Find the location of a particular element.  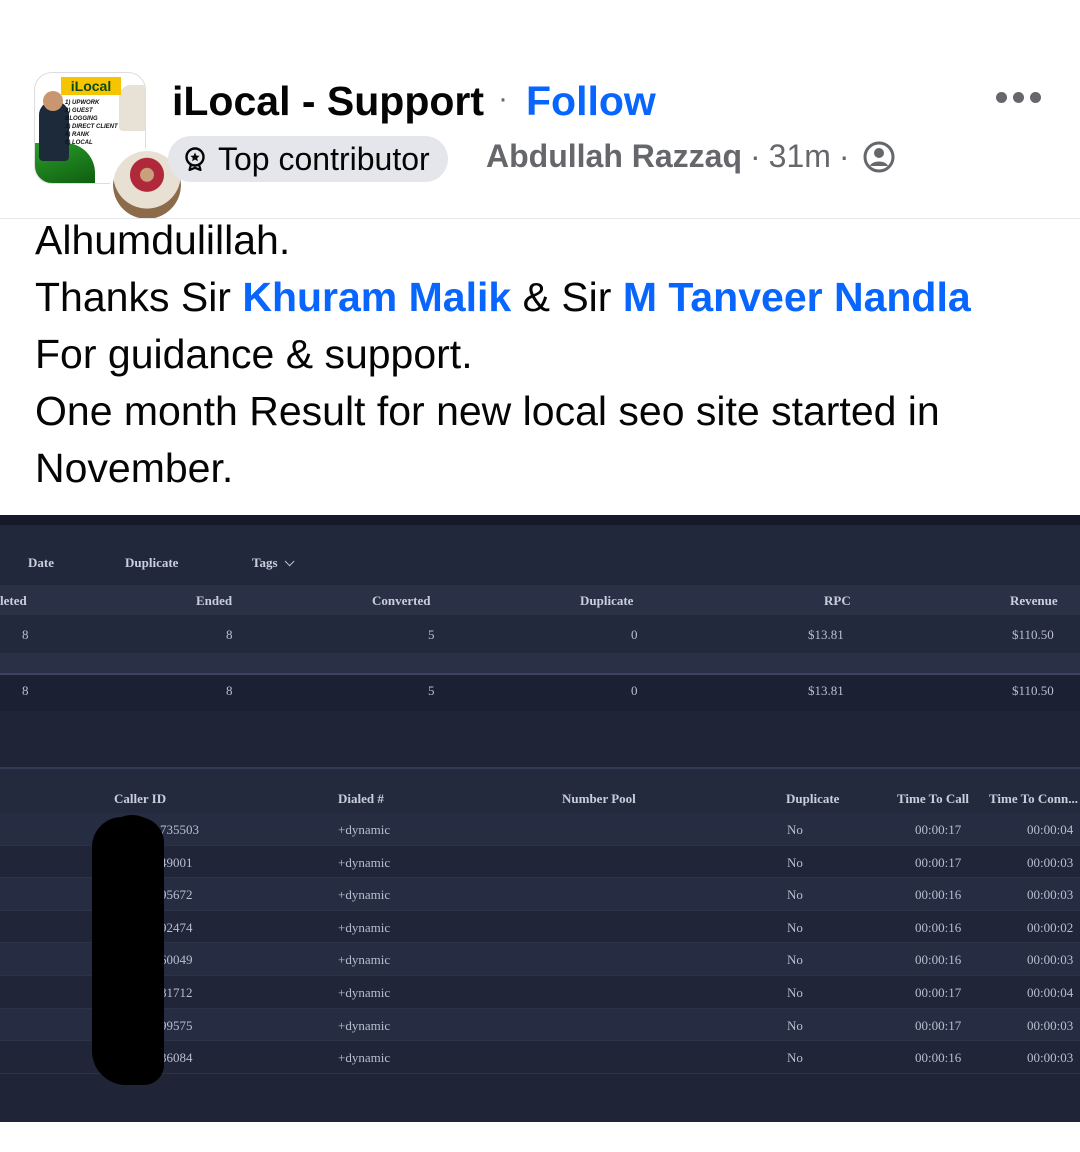

avatar-service-line: 5) LOCAL is located at coordinates (79, 143).